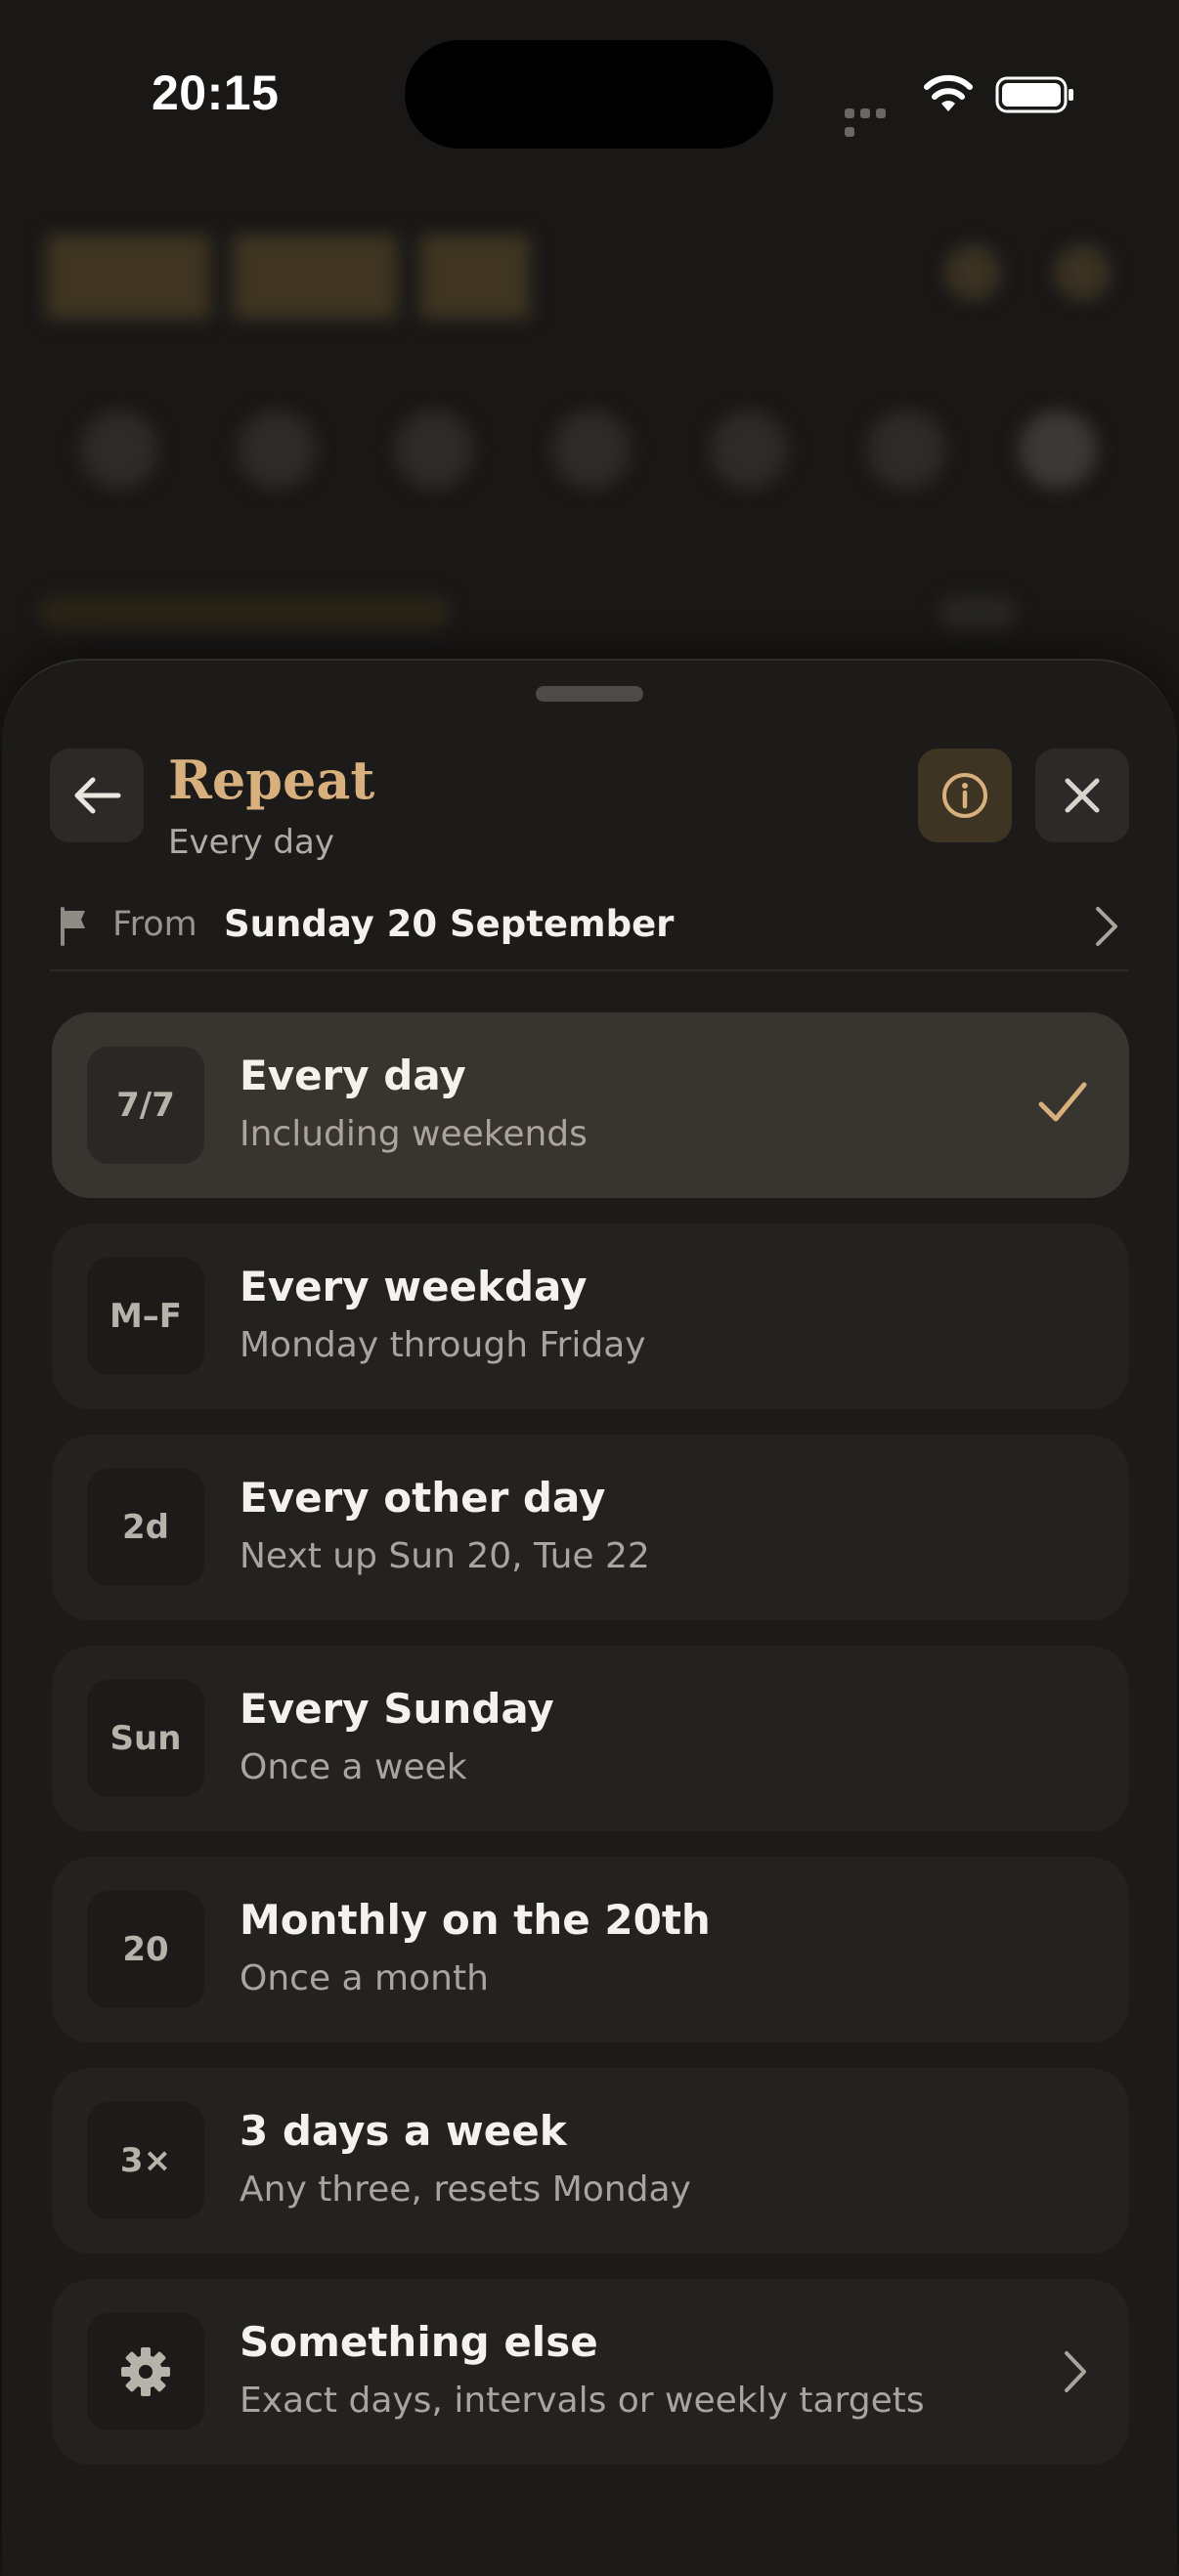  I want to click on battery-icon, so click(1034, 95).